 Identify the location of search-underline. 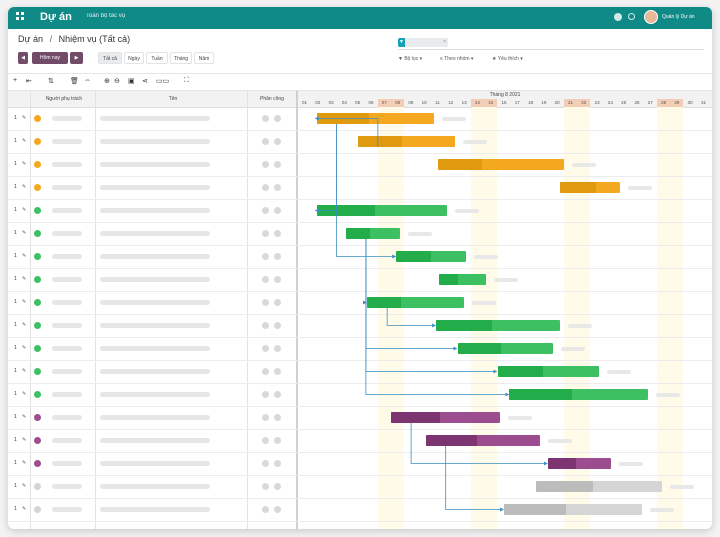
(551, 49).